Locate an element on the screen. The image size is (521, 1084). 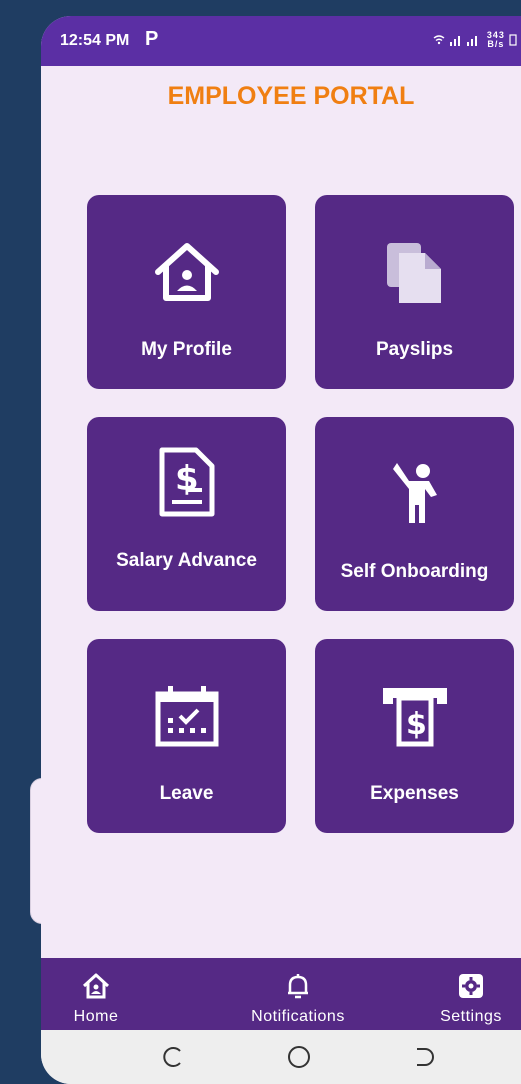
tile-expenses: $ Expenses is located at coordinates (414, 736).